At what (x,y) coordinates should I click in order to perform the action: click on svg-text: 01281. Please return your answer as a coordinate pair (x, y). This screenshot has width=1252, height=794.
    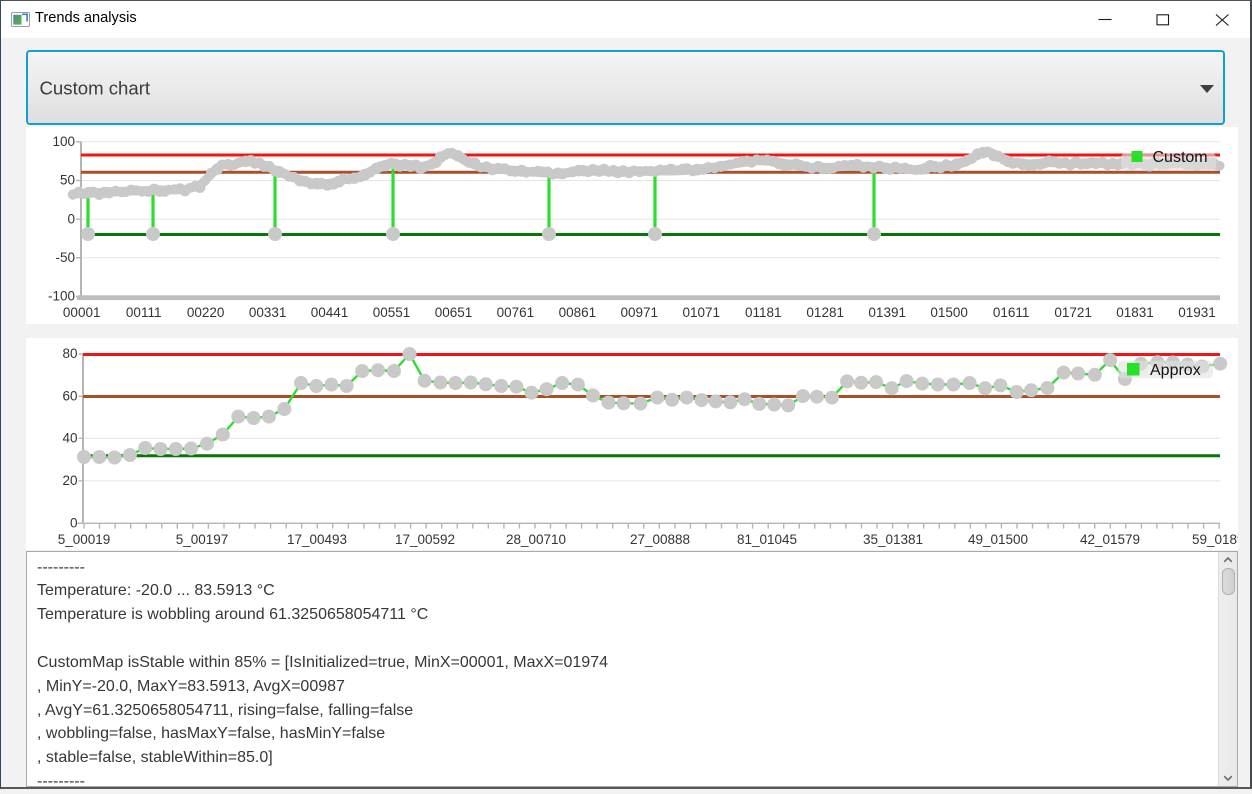
    Looking at the image, I should click on (825, 312).